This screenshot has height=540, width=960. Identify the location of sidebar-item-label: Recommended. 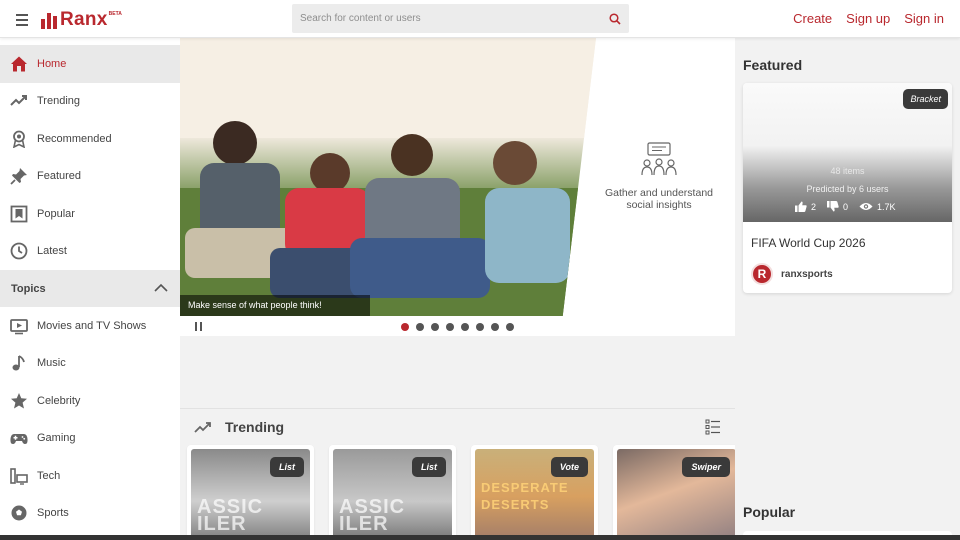
(74, 138).